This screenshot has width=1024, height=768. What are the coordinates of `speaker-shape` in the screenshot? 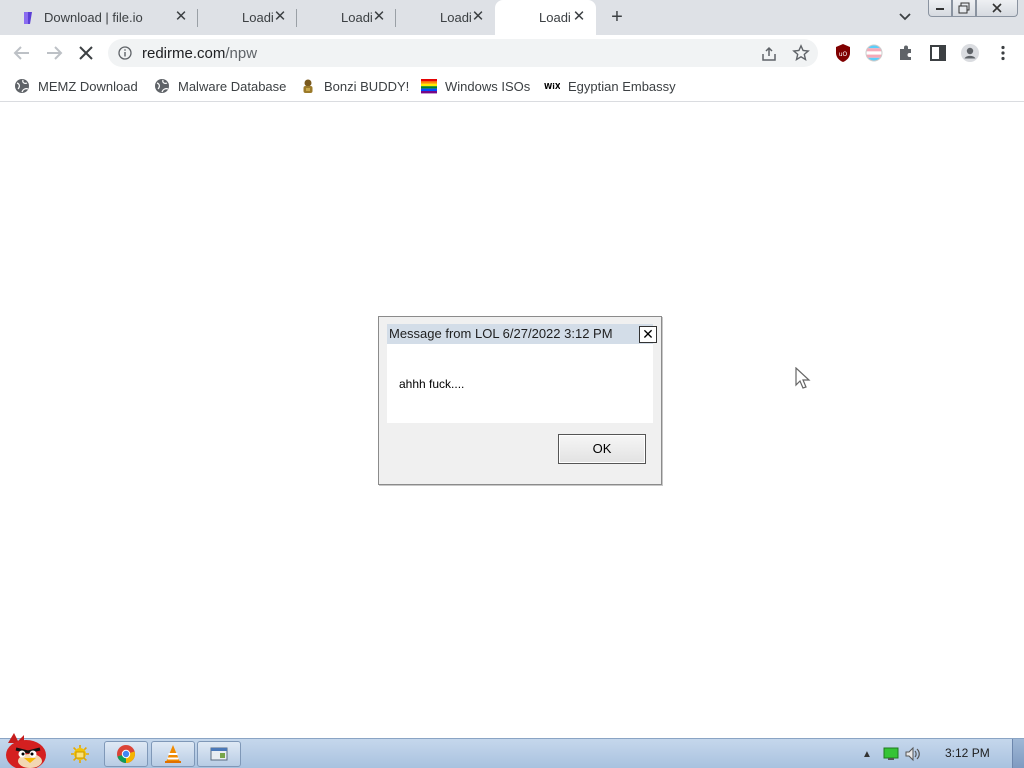 It's located at (912, 754).